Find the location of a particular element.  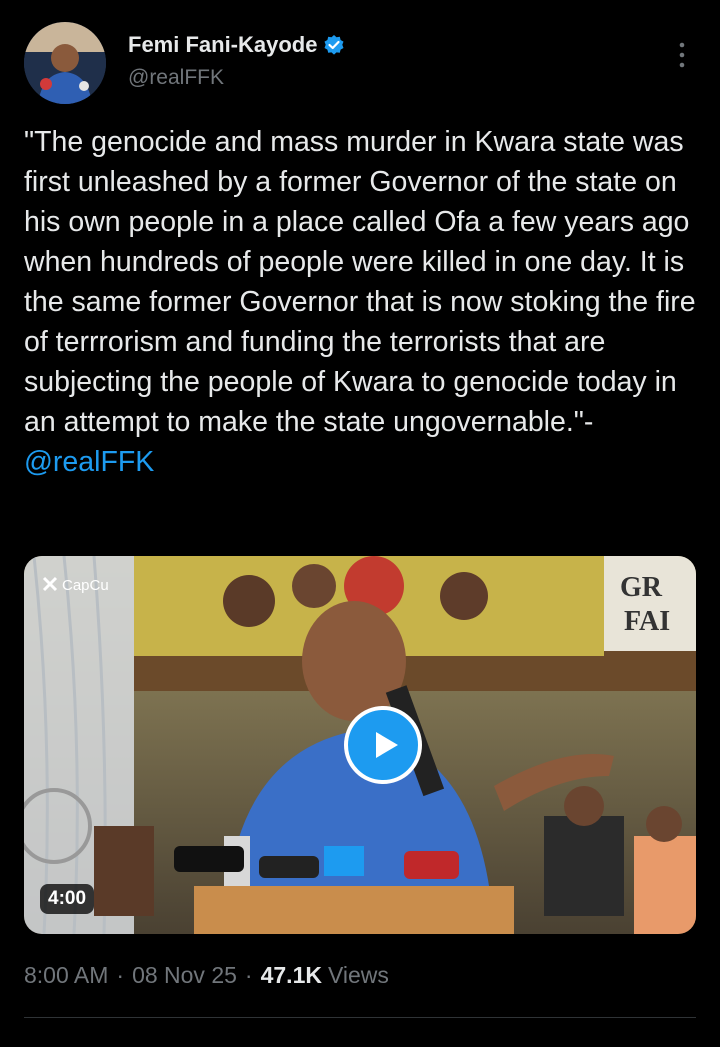

tweet-date: 08 Nov 25 is located at coordinates (184, 975).